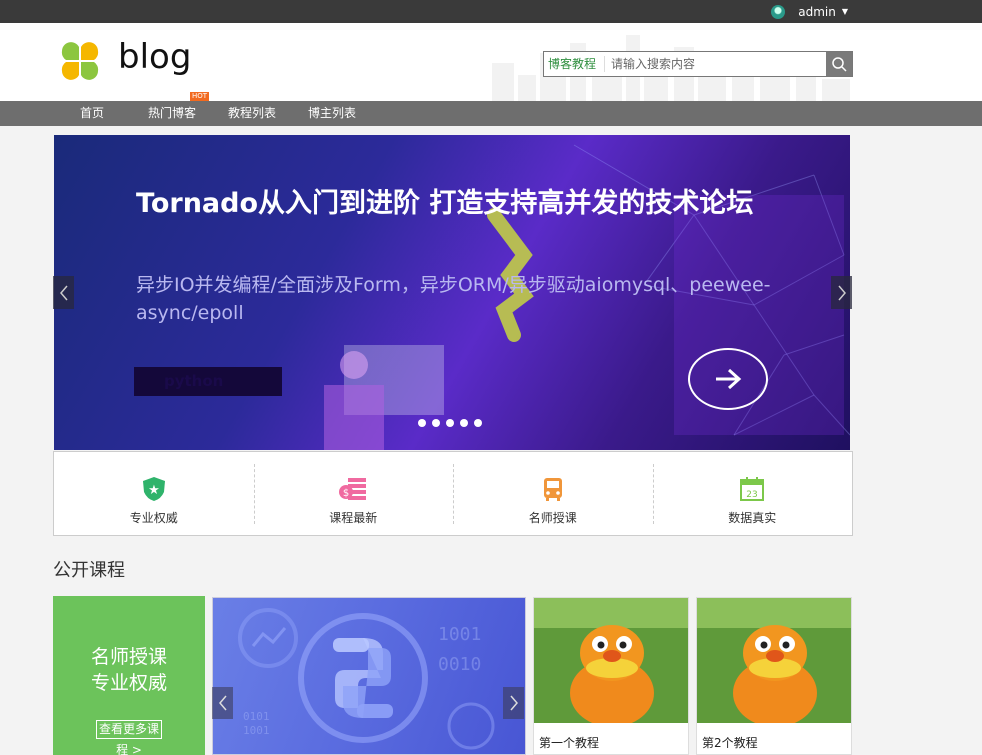 The width and height of the screenshot is (982, 755). Describe the element at coordinates (80, 61) in the screenshot. I see `logo-icon` at that location.